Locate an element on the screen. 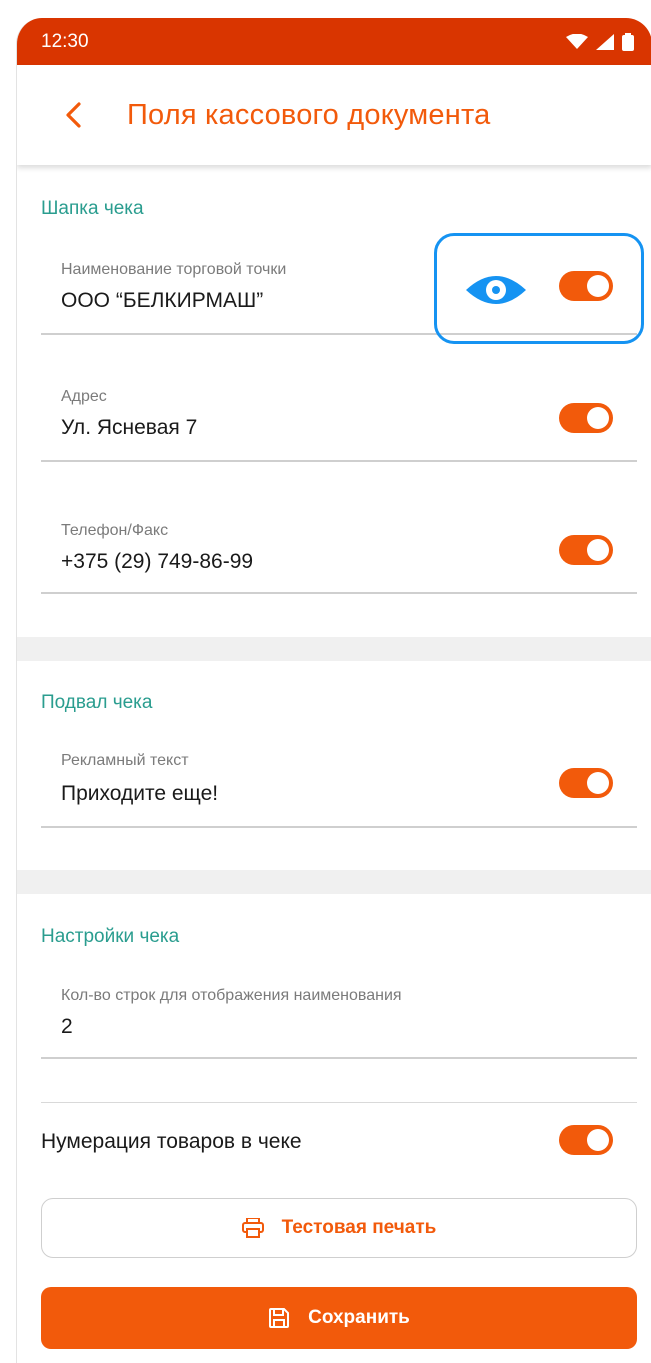 The height and width of the screenshot is (1363, 651). field-label: Наименование торговой точки is located at coordinates (174, 269).